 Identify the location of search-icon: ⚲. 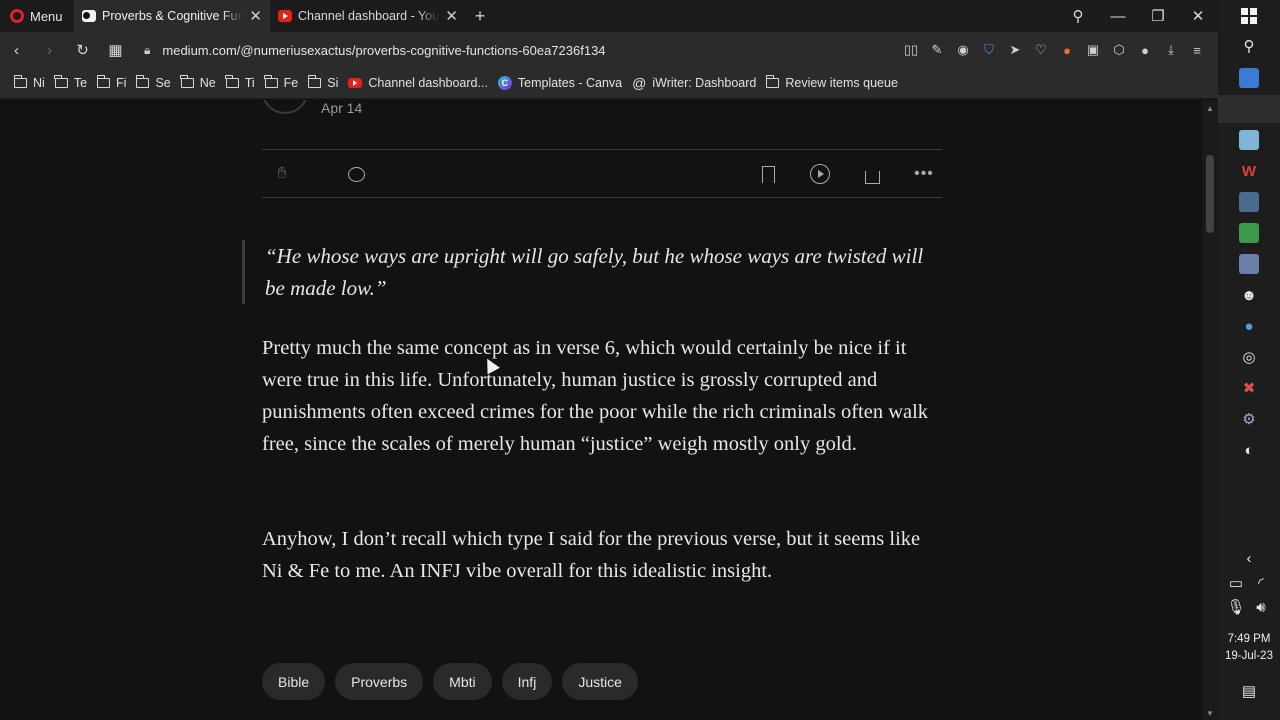
(1249, 46).